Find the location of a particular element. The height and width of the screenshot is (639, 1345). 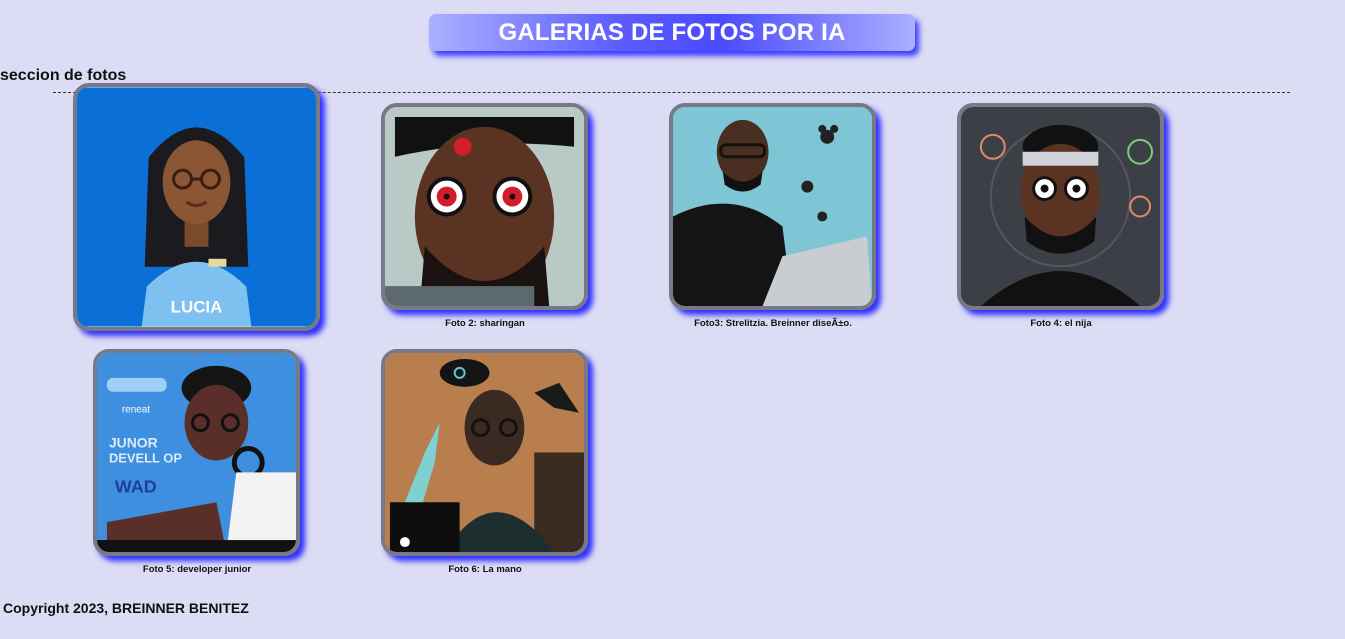

page-title: GALERIAS DE FOTOS POR IA is located at coordinates (672, 32).